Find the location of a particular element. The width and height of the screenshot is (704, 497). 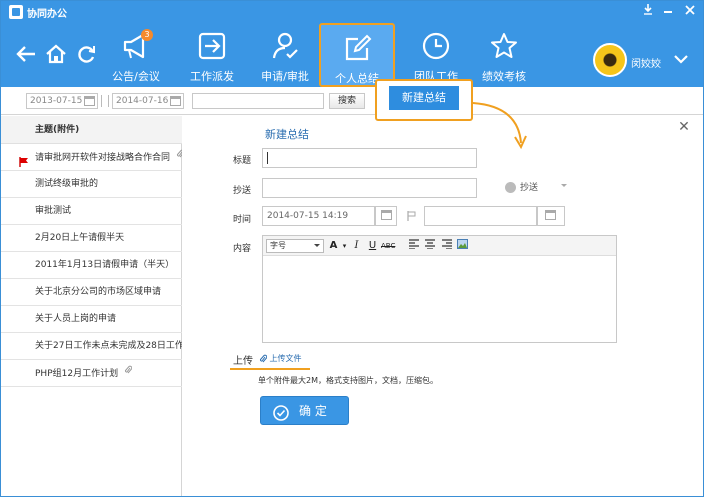

cc-label: 抄送 is located at coordinates (242, 191).